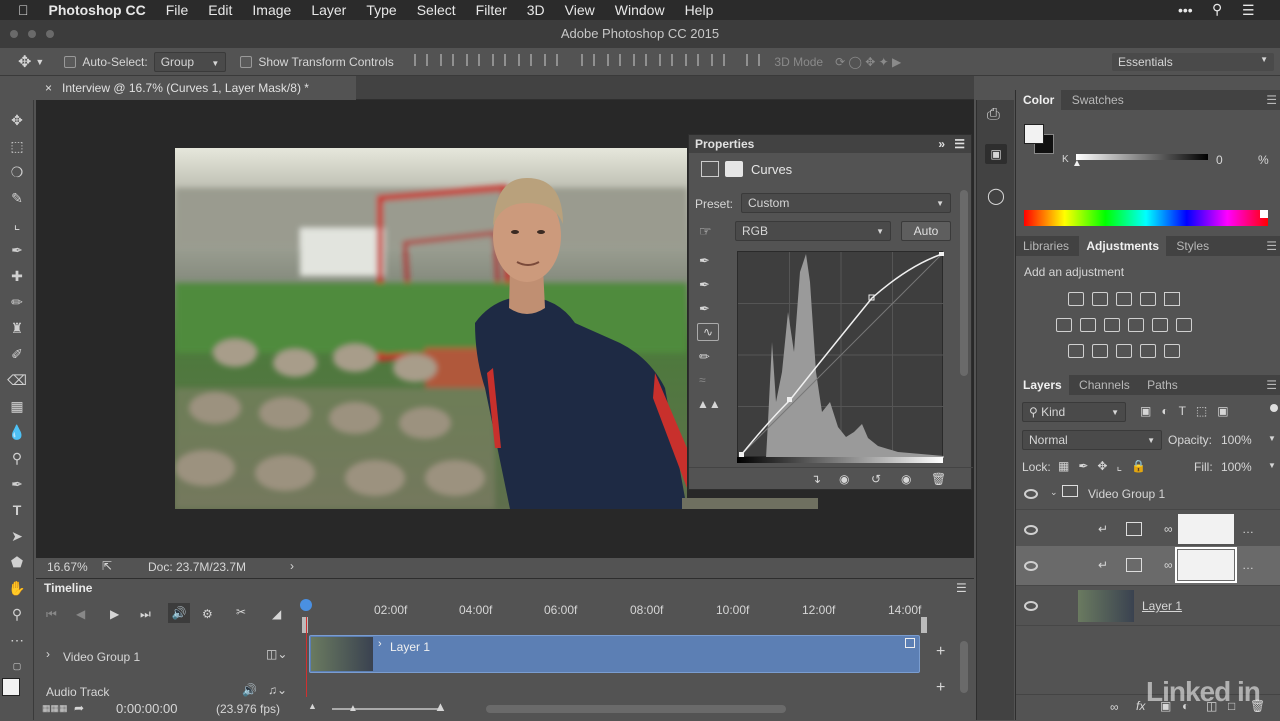  Describe the element at coordinates (1034, 134) in the screenshot. I see `foreground-color-chip` at that location.